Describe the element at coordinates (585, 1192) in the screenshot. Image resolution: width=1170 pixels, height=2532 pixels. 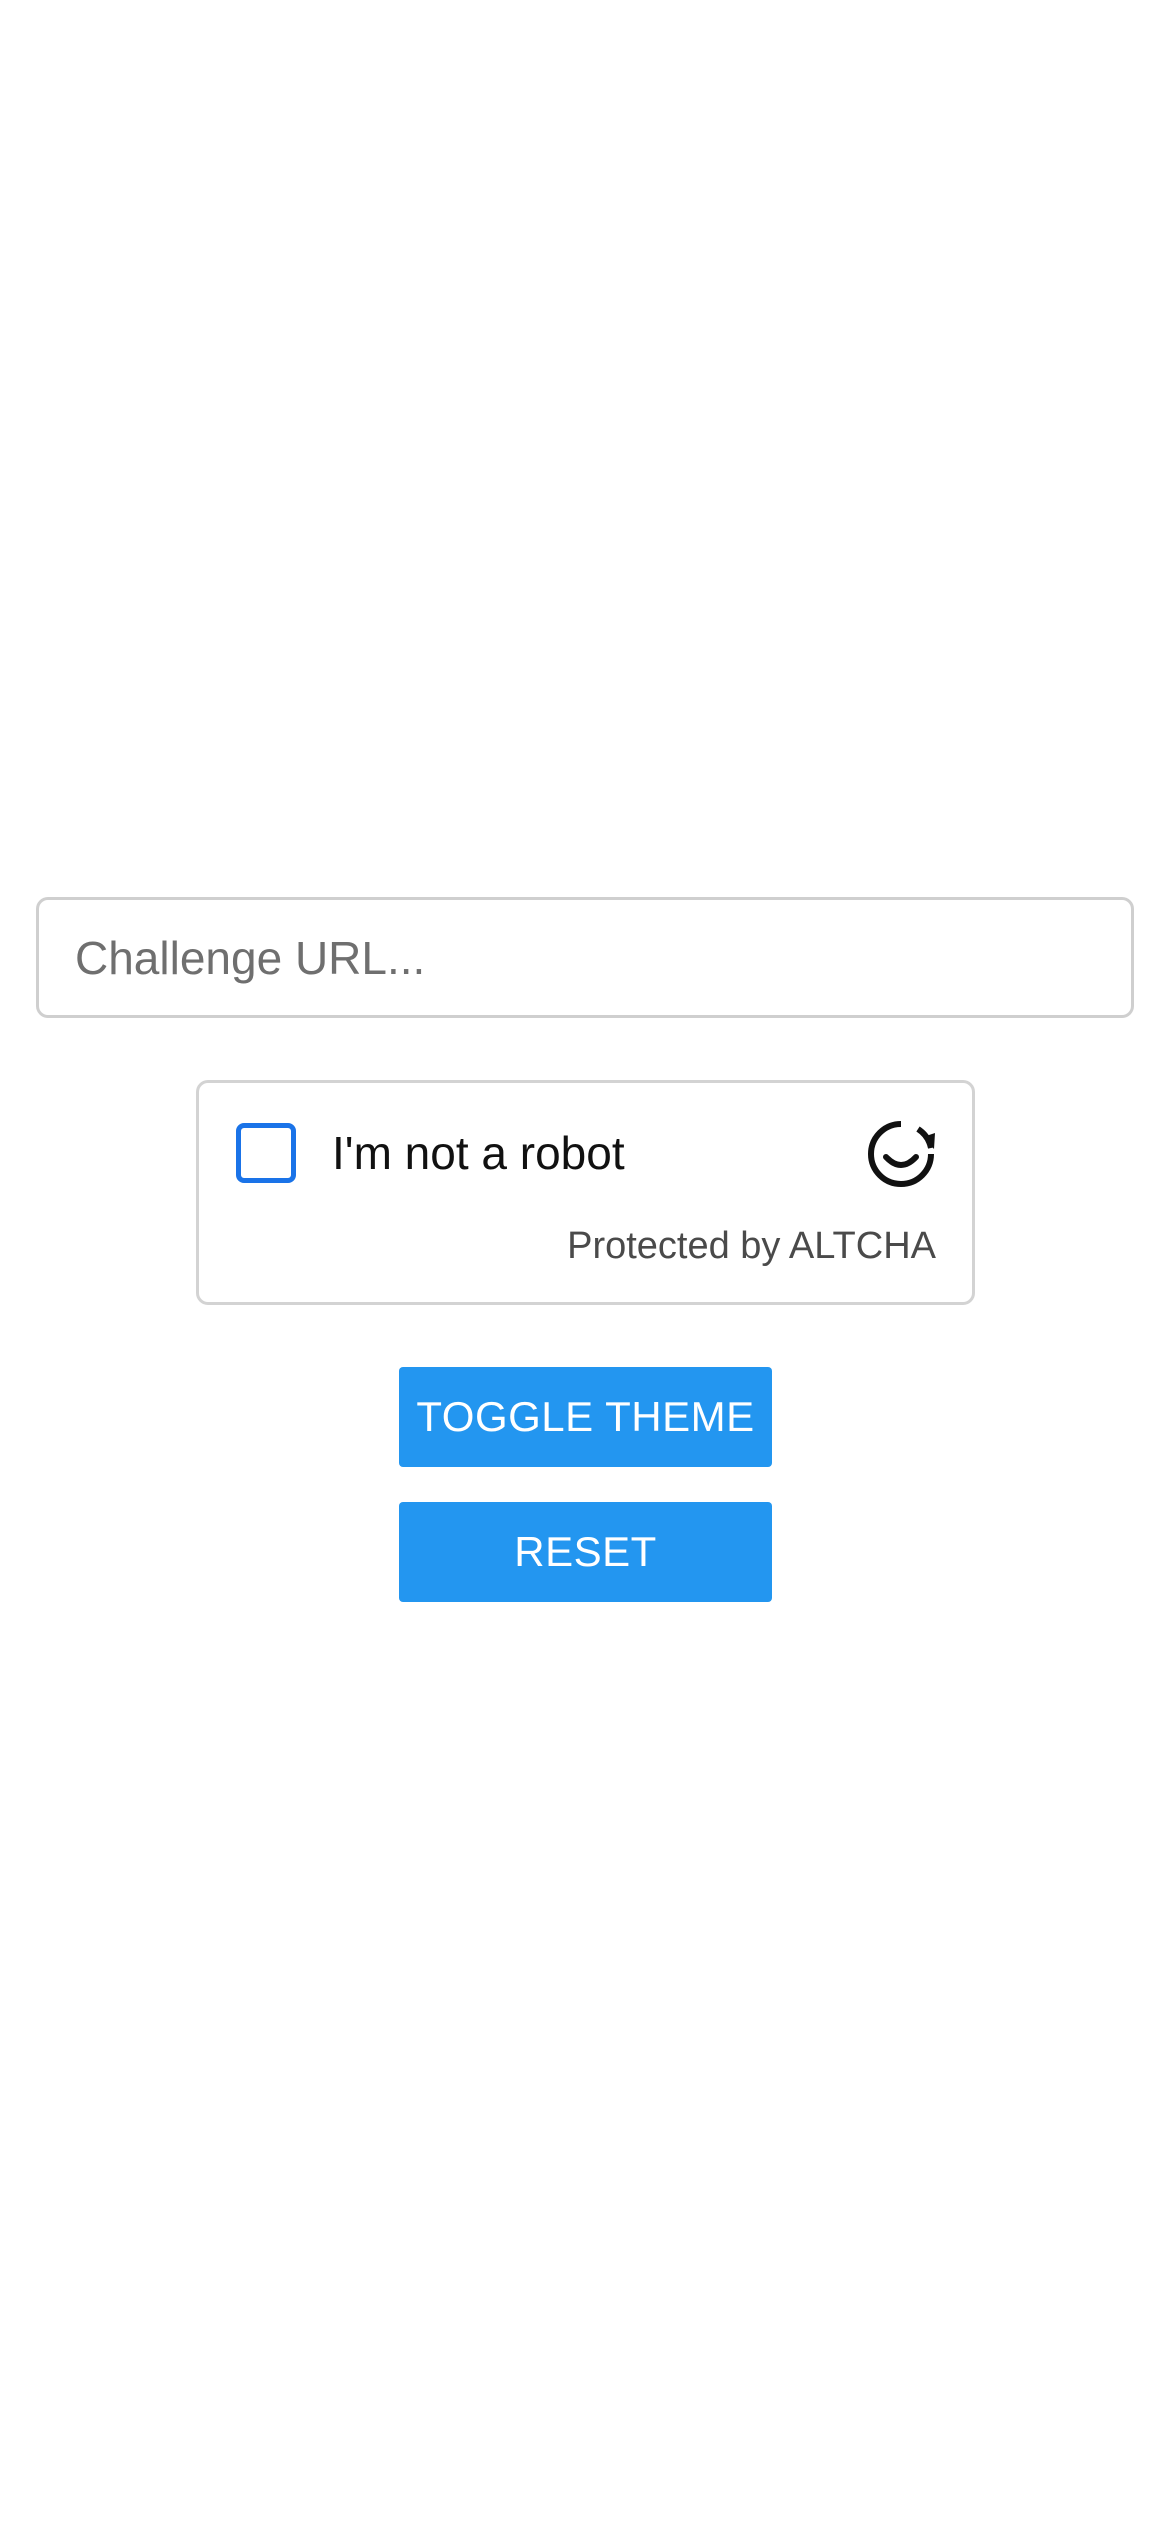
I see `altcha-widget: I'm not a robot Protected by ALTCHA` at that location.